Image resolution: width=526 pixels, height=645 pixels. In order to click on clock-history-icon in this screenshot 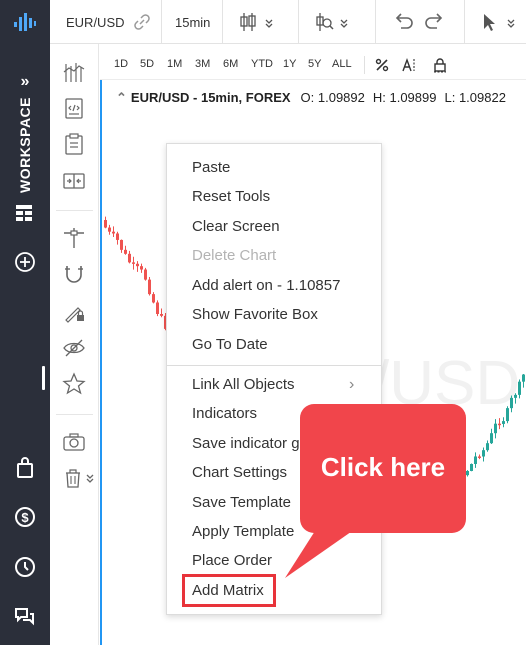, I will do `click(25, 567)`.